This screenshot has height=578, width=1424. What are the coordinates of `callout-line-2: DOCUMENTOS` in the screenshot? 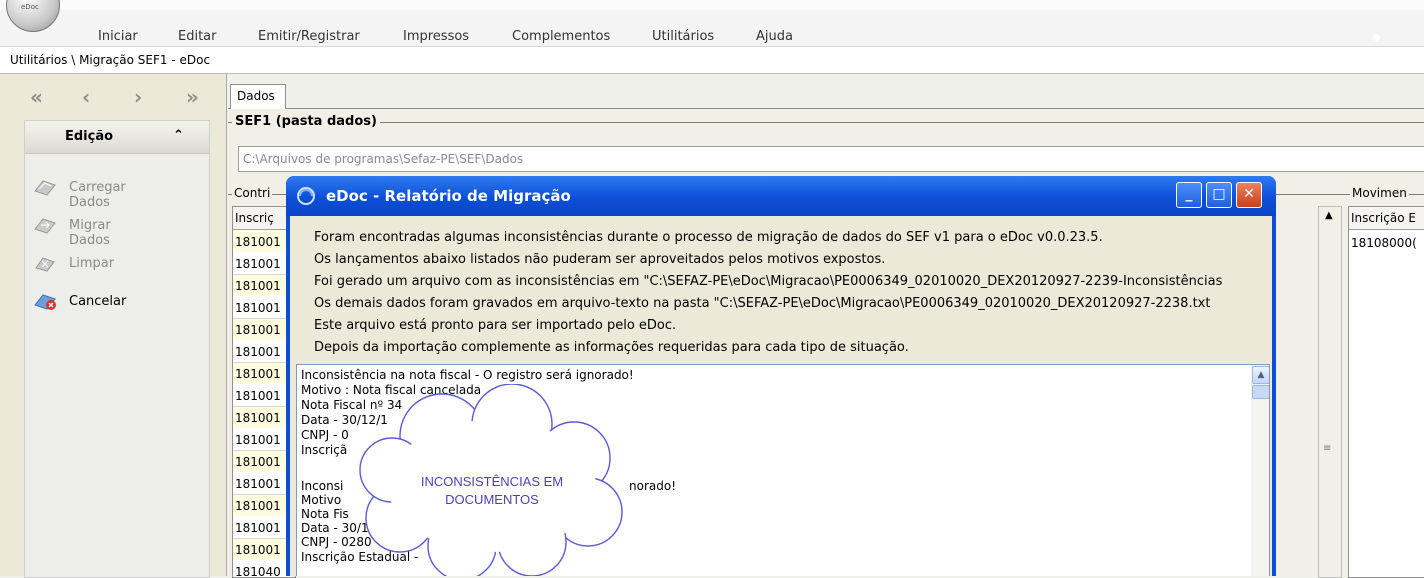 It's located at (492, 499).